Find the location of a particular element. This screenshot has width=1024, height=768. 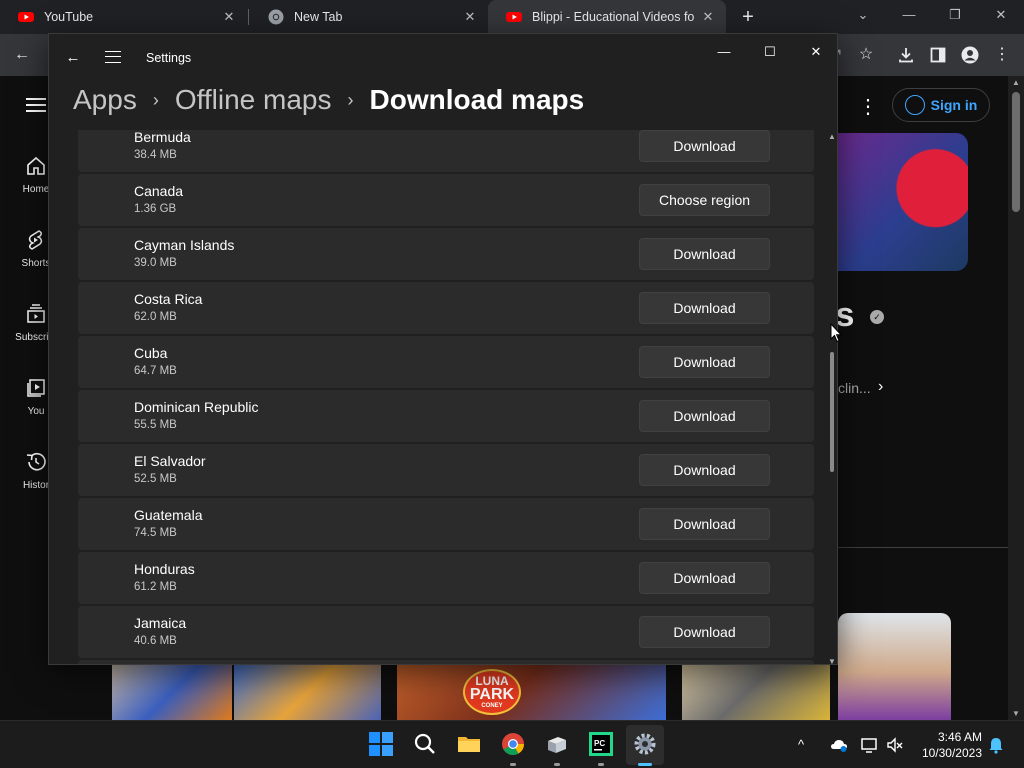

windows-start-icon is located at coordinates (381, 744).